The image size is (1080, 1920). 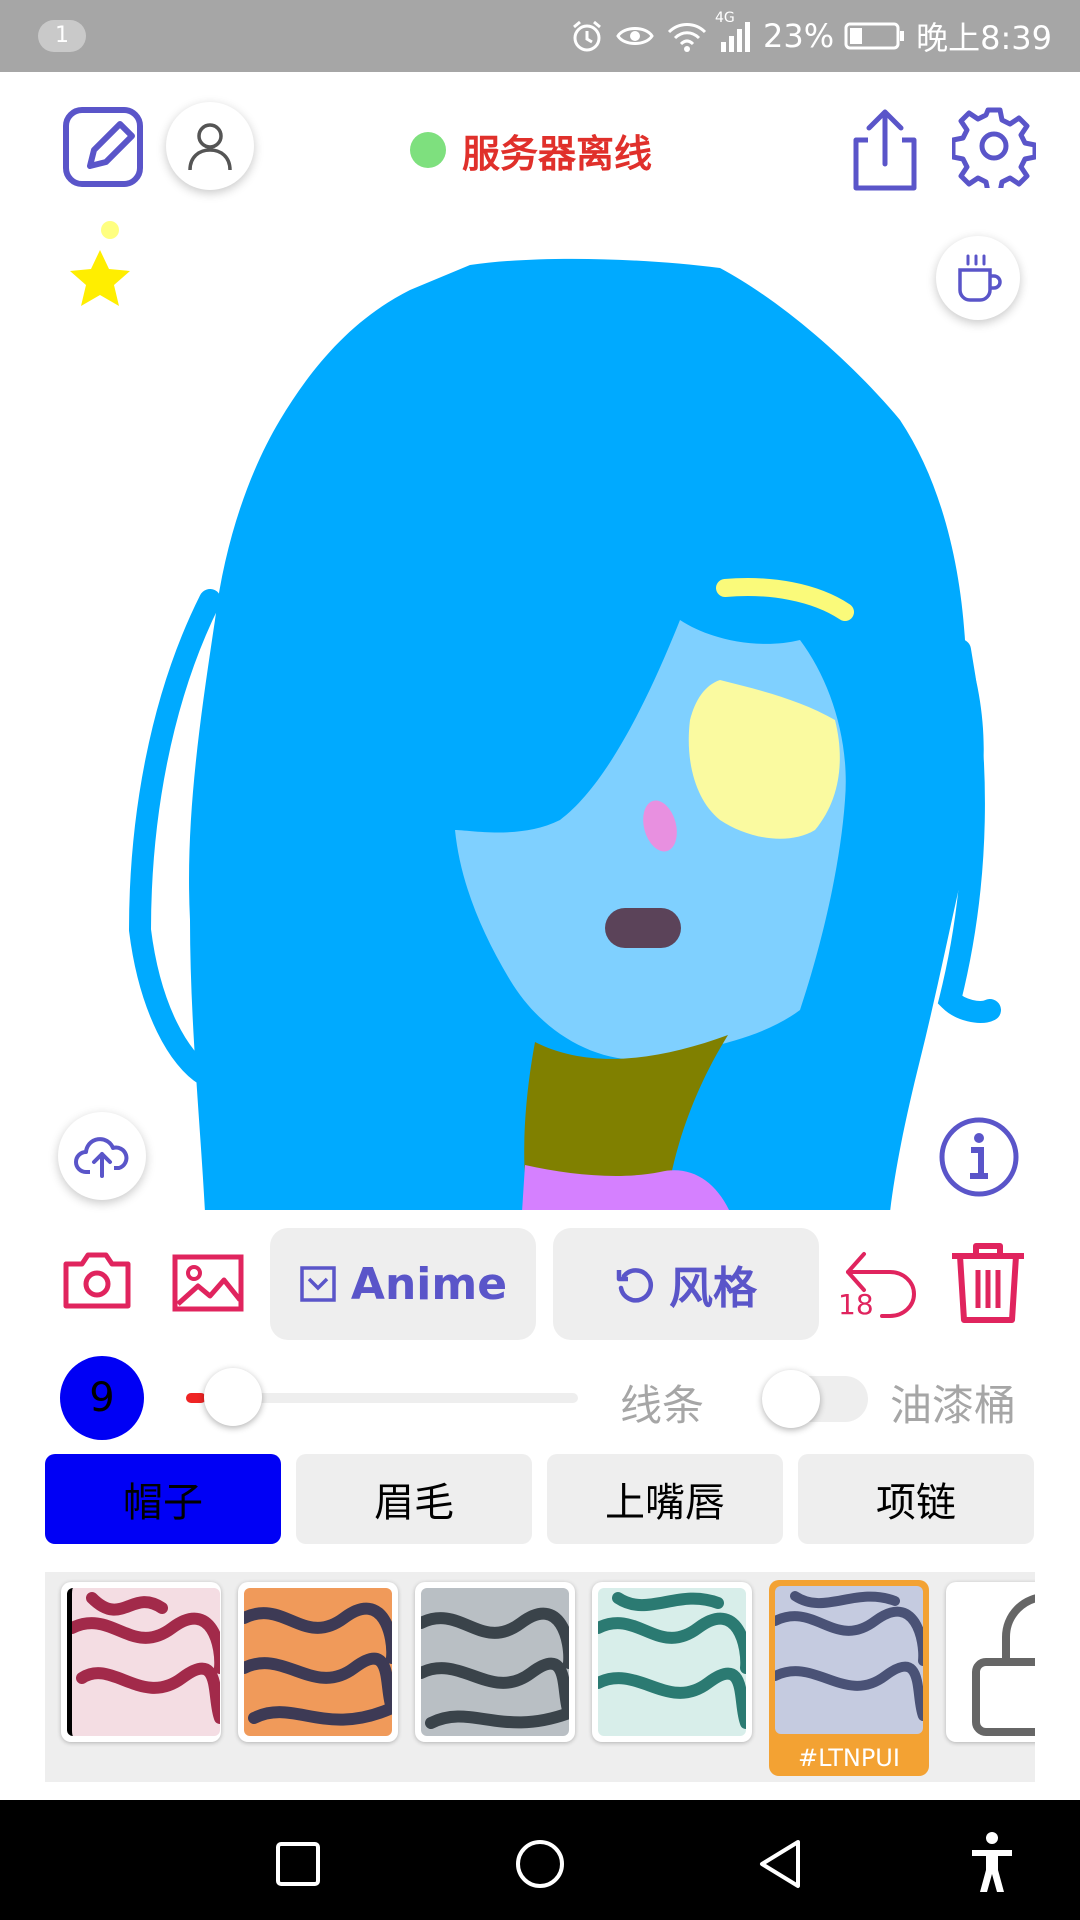 I want to click on home-button, so click(x=540, y=1864).